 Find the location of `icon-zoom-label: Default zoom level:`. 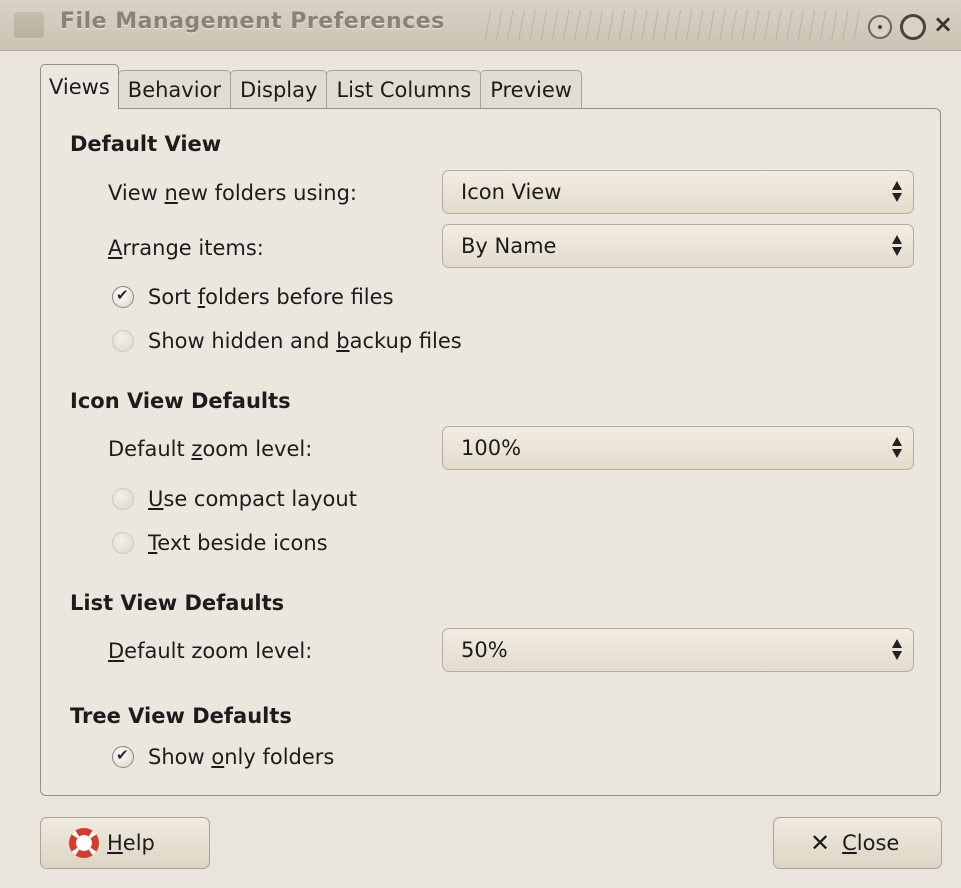

icon-zoom-label: Default zoom level: is located at coordinates (210, 449).